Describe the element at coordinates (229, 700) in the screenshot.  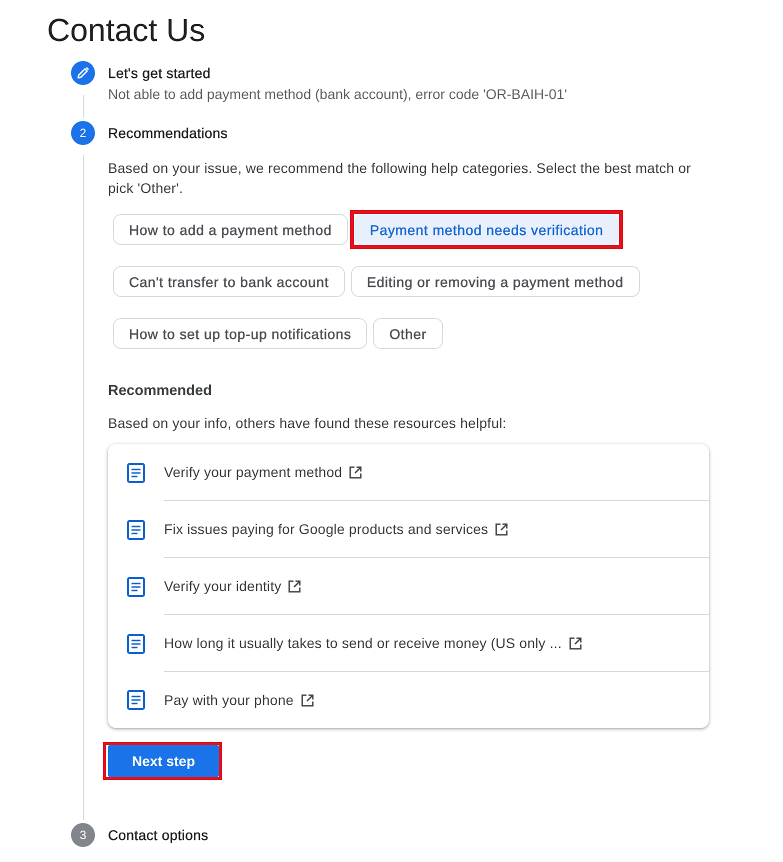
I see `resource-link: Pay with your phone` at that location.